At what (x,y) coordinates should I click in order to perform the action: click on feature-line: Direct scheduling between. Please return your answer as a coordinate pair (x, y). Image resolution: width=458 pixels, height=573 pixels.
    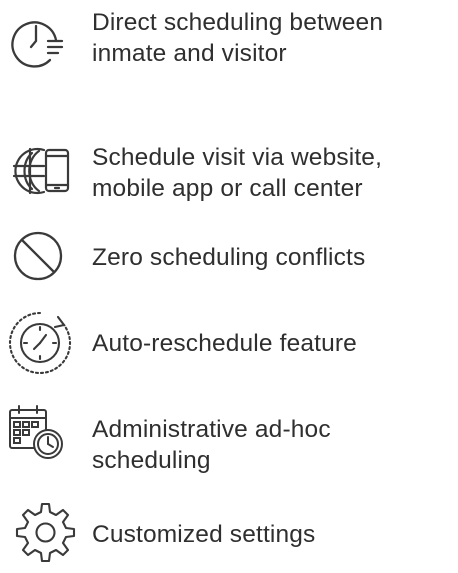
    Looking at the image, I should click on (238, 22).